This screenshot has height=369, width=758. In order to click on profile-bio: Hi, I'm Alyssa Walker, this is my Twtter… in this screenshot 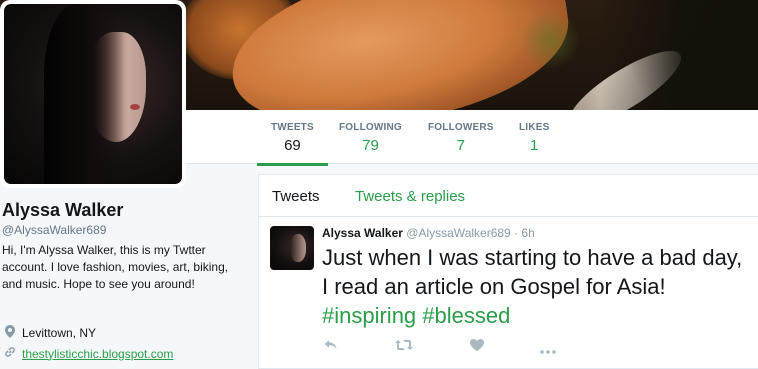, I will do `click(115, 267)`.